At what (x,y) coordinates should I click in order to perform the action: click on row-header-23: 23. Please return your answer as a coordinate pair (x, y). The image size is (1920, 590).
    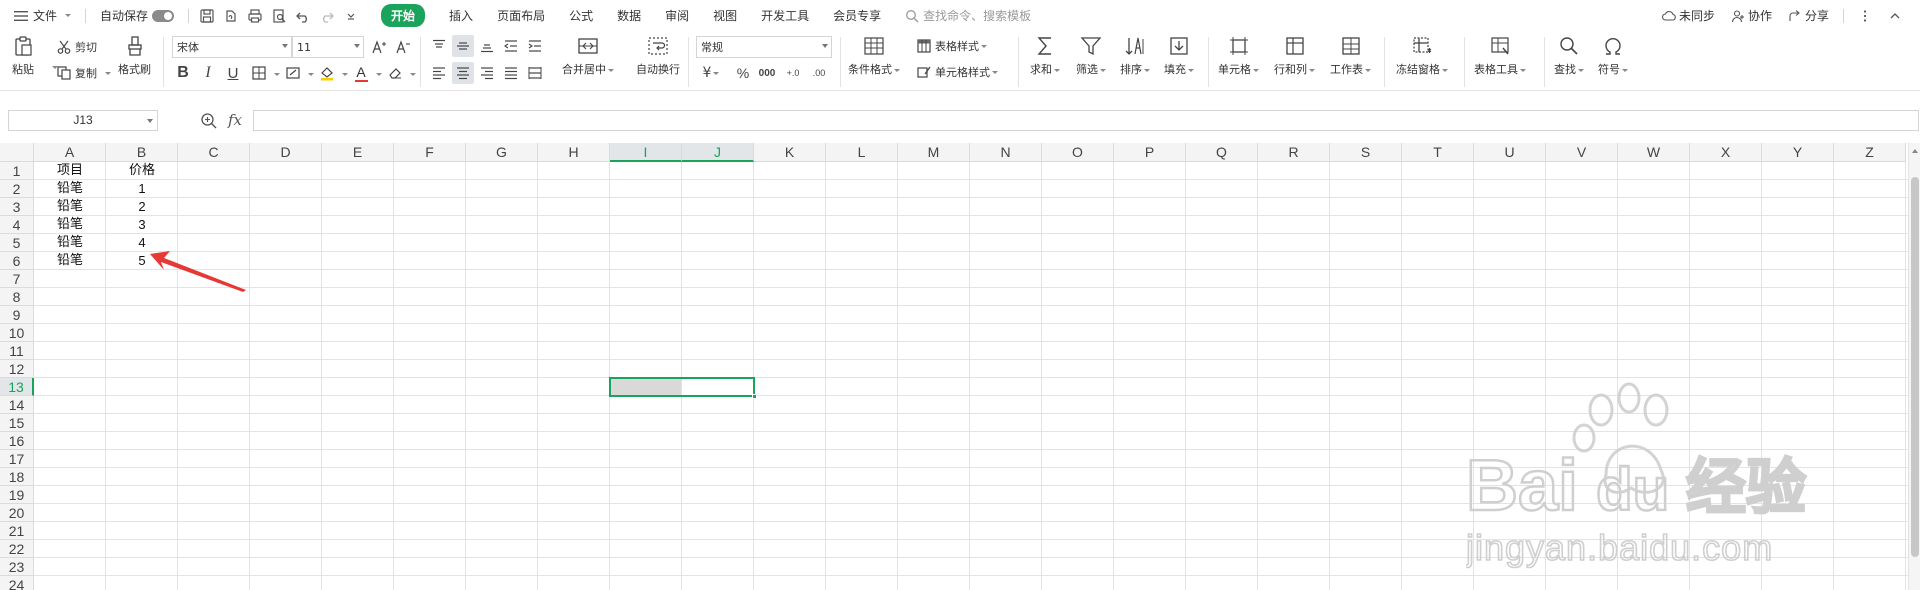
    Looking at the image, I should click on (17, 567).